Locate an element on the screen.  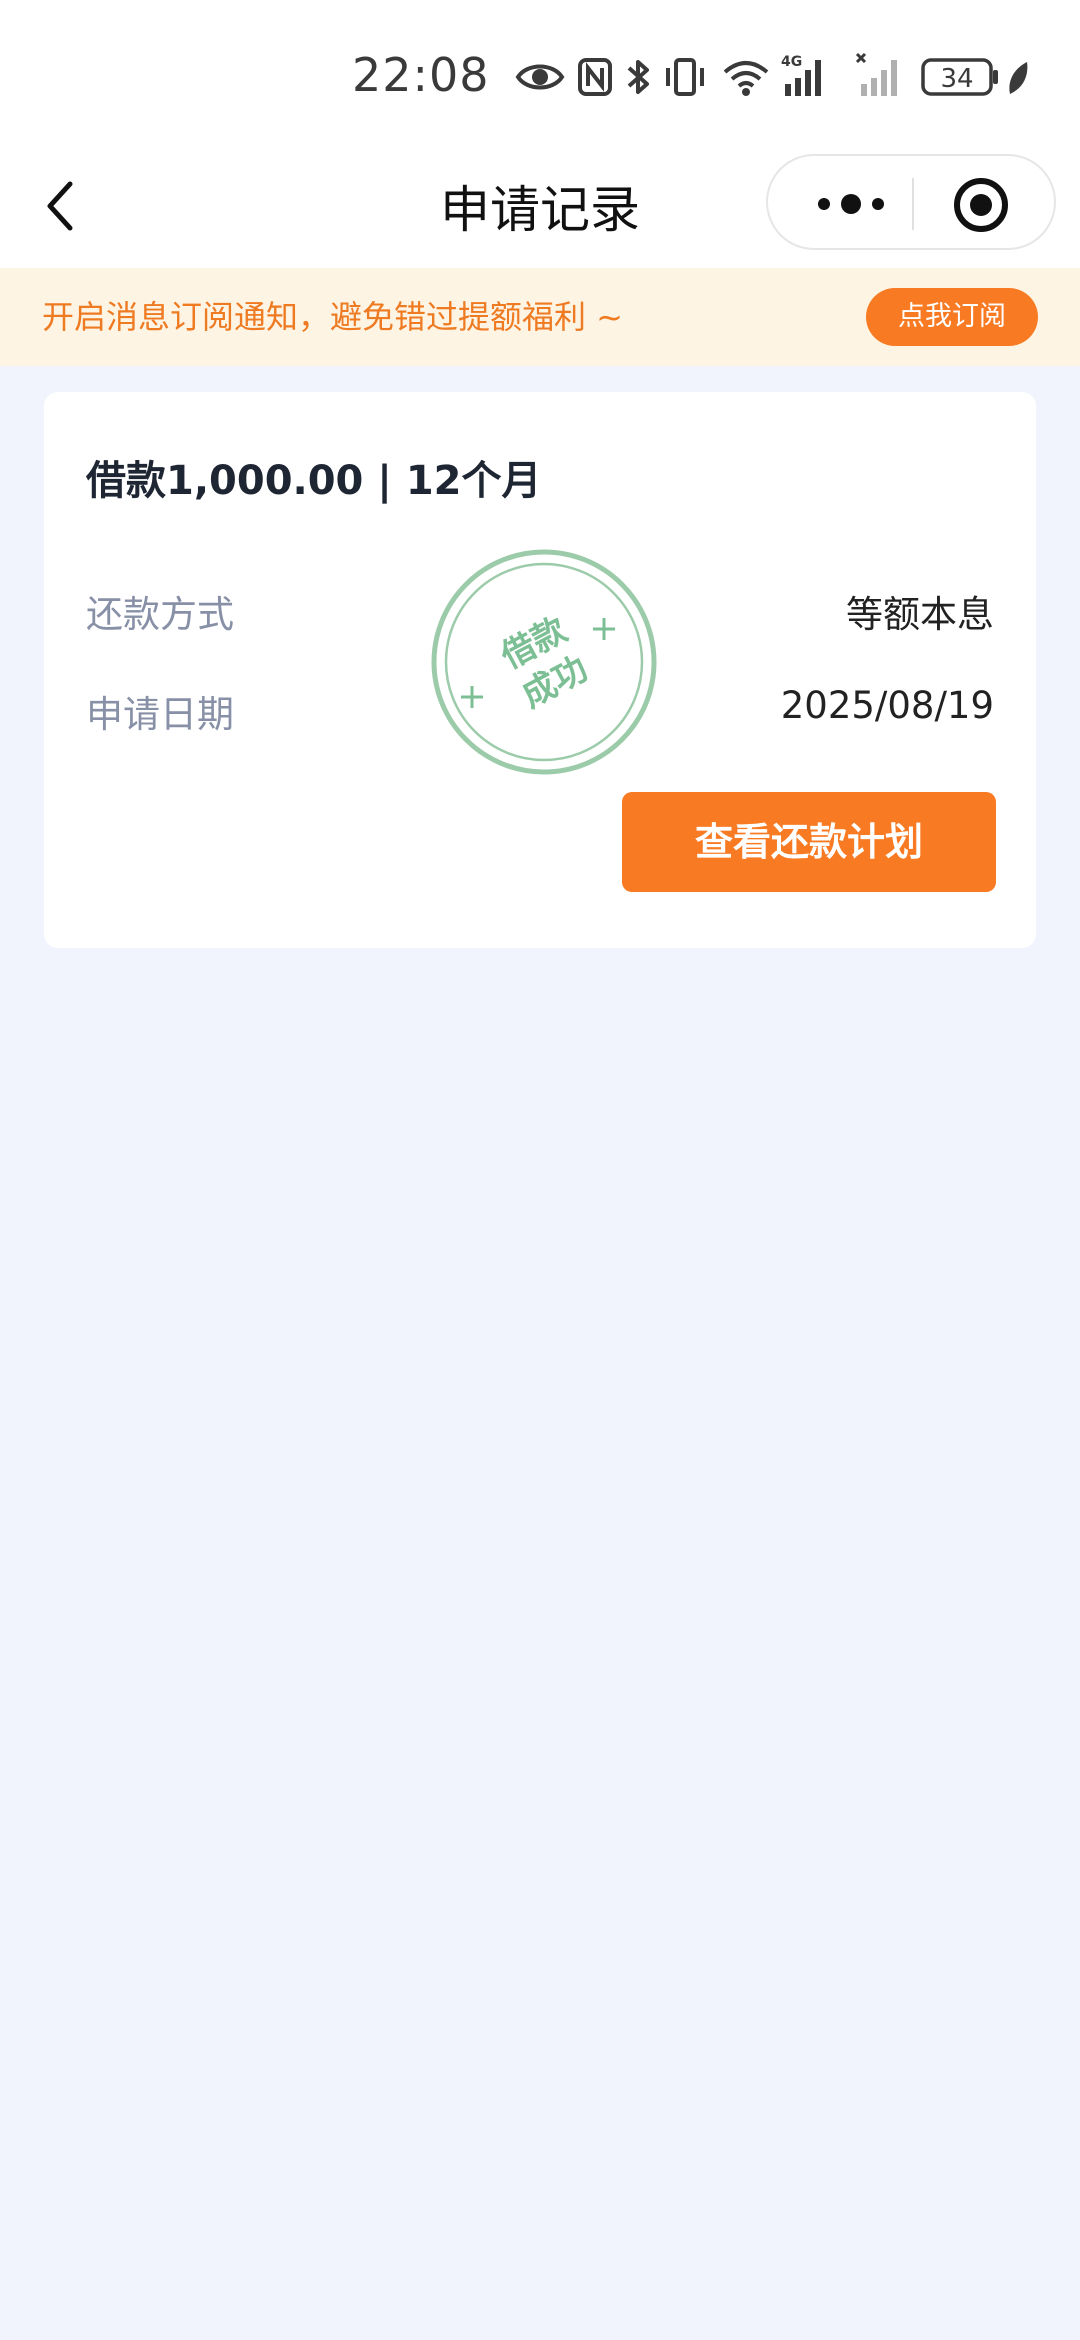
vibrate-icon is located at coordinates (685, 77).